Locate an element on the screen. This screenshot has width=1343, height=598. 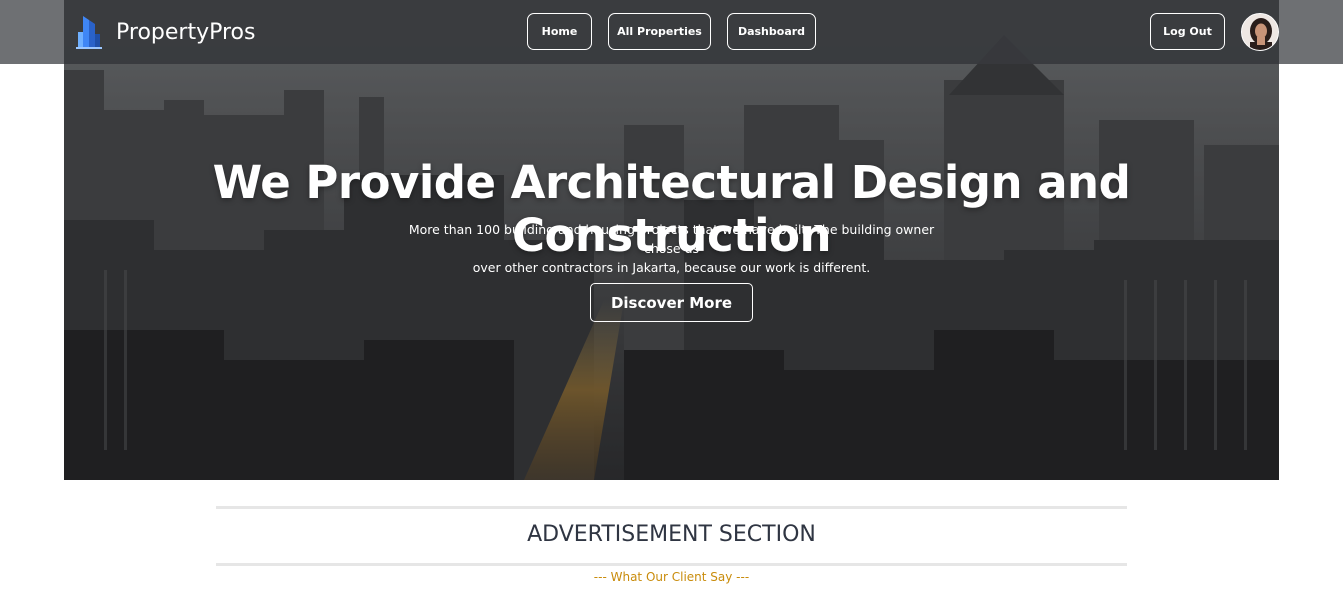
brand-name: PropertyPros is located at coordinates (186, 32).